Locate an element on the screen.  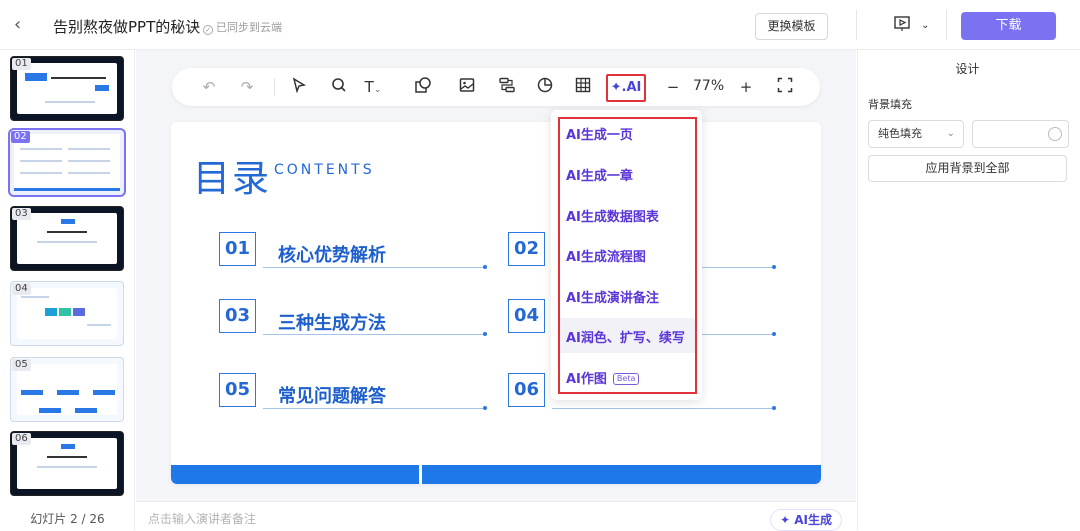
shape-tool-icon is located at coordinates (423, 87).